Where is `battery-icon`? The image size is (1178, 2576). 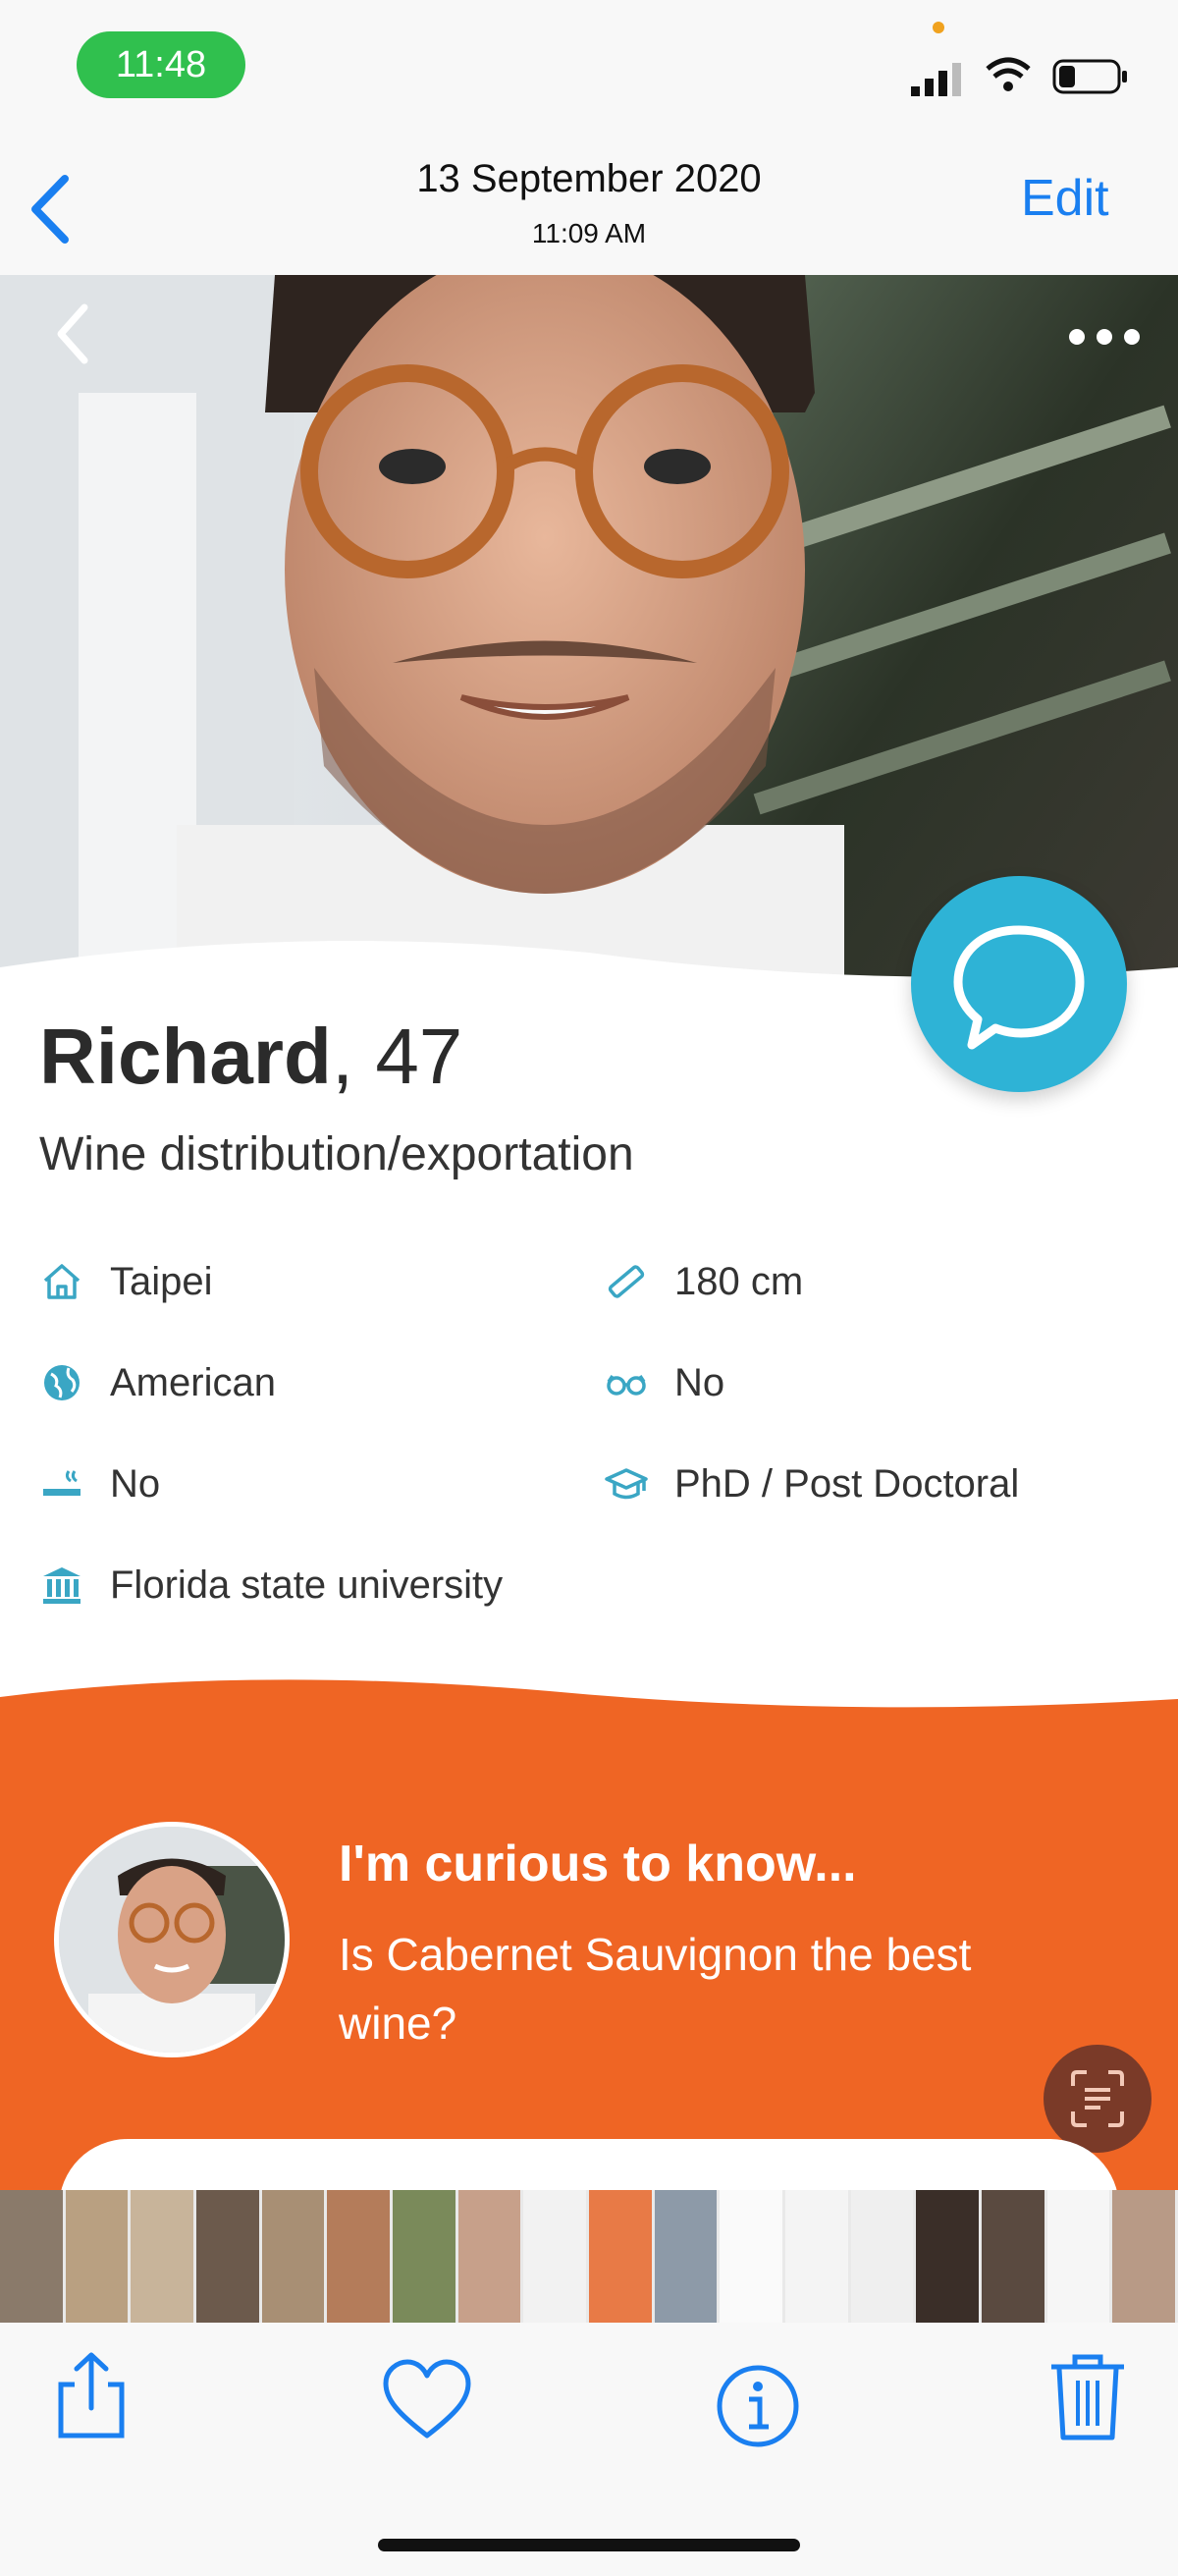
battery-icon is located at coordinates (1089, 76).